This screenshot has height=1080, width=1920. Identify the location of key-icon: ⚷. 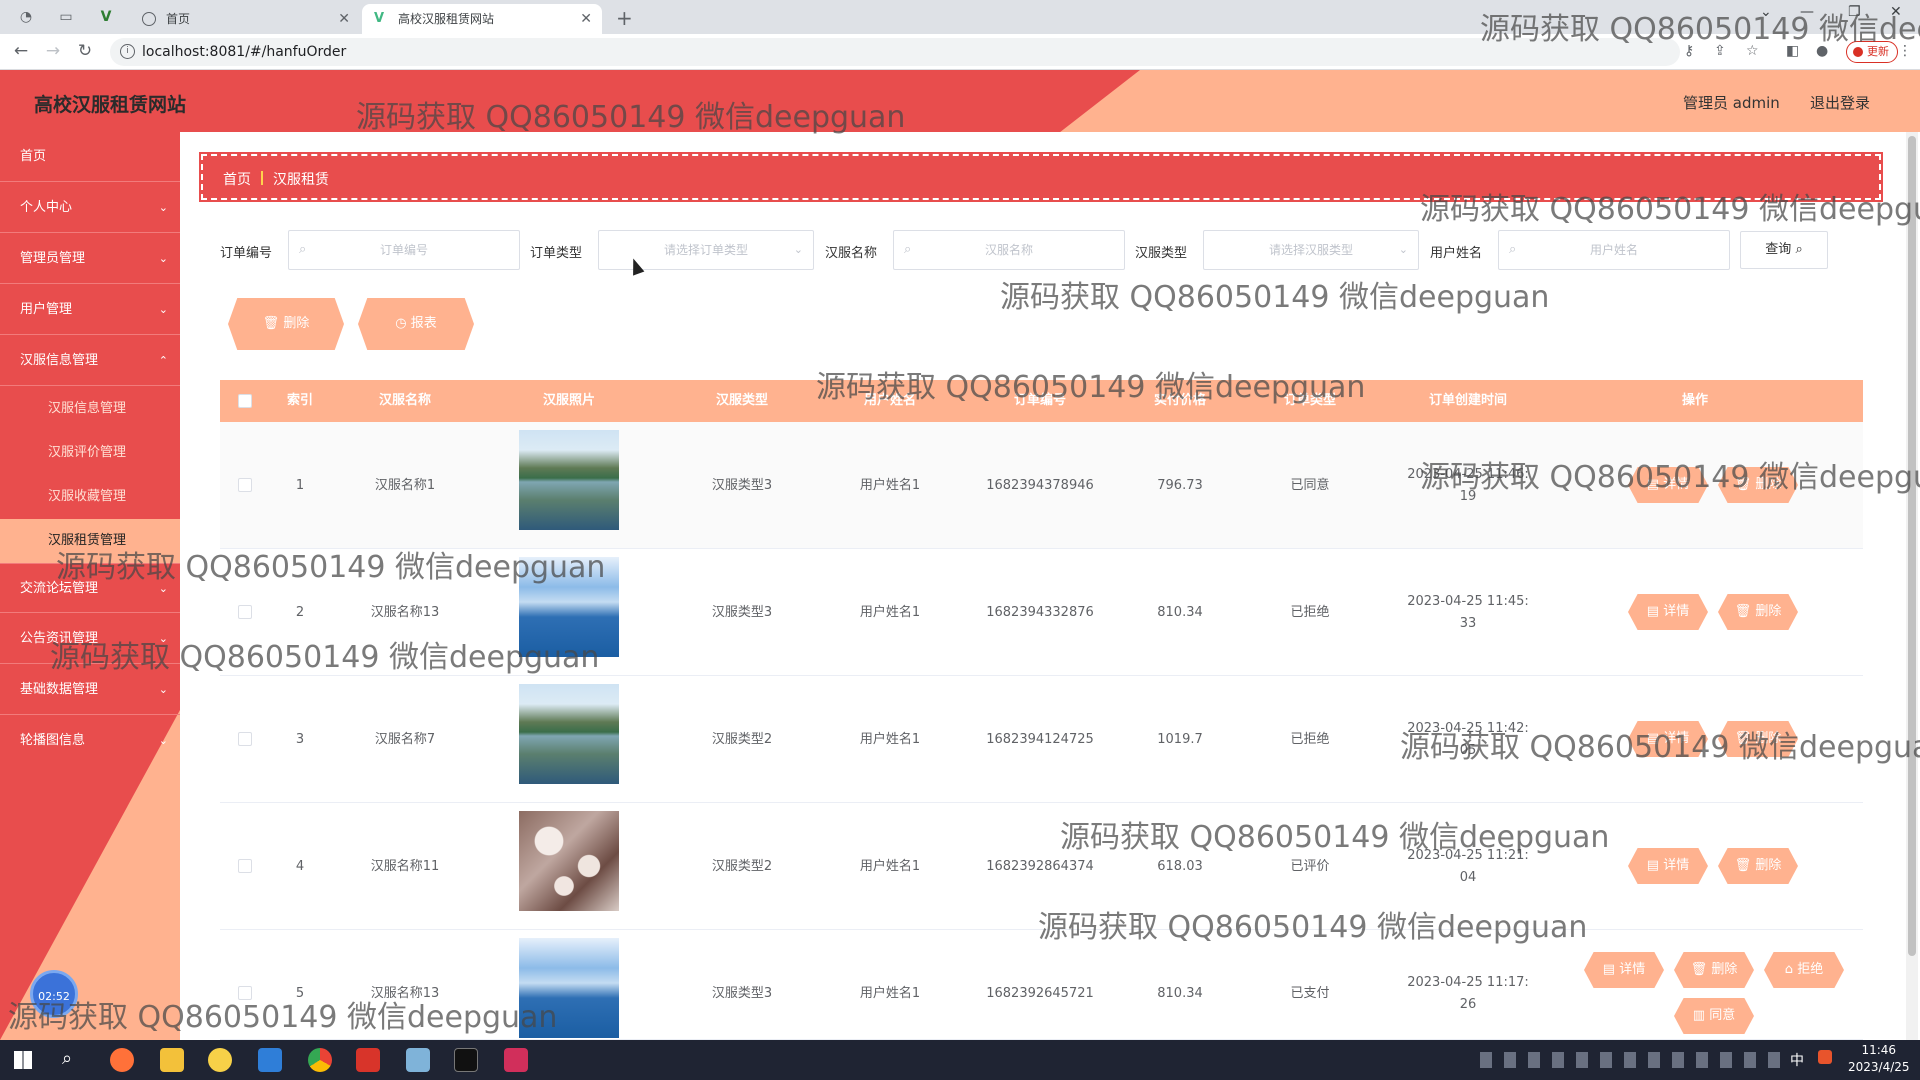
(1689, 51).